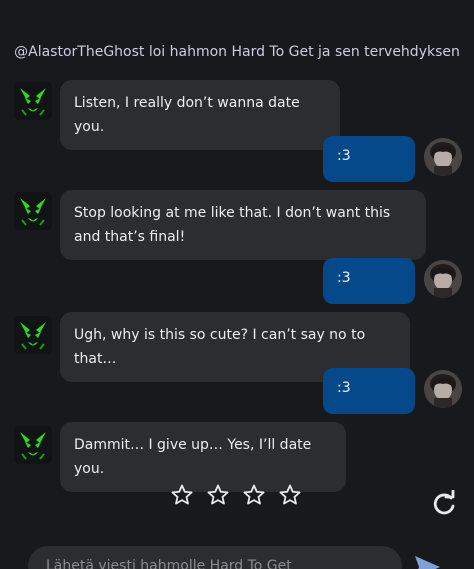 This screenshot has width=474, height=569. What do you see at coordinates (193, 457) in the screenshot?
I see `message-text: Dammit… I give up… Yes, I’ll date you.` at bounding box center [193, 457].